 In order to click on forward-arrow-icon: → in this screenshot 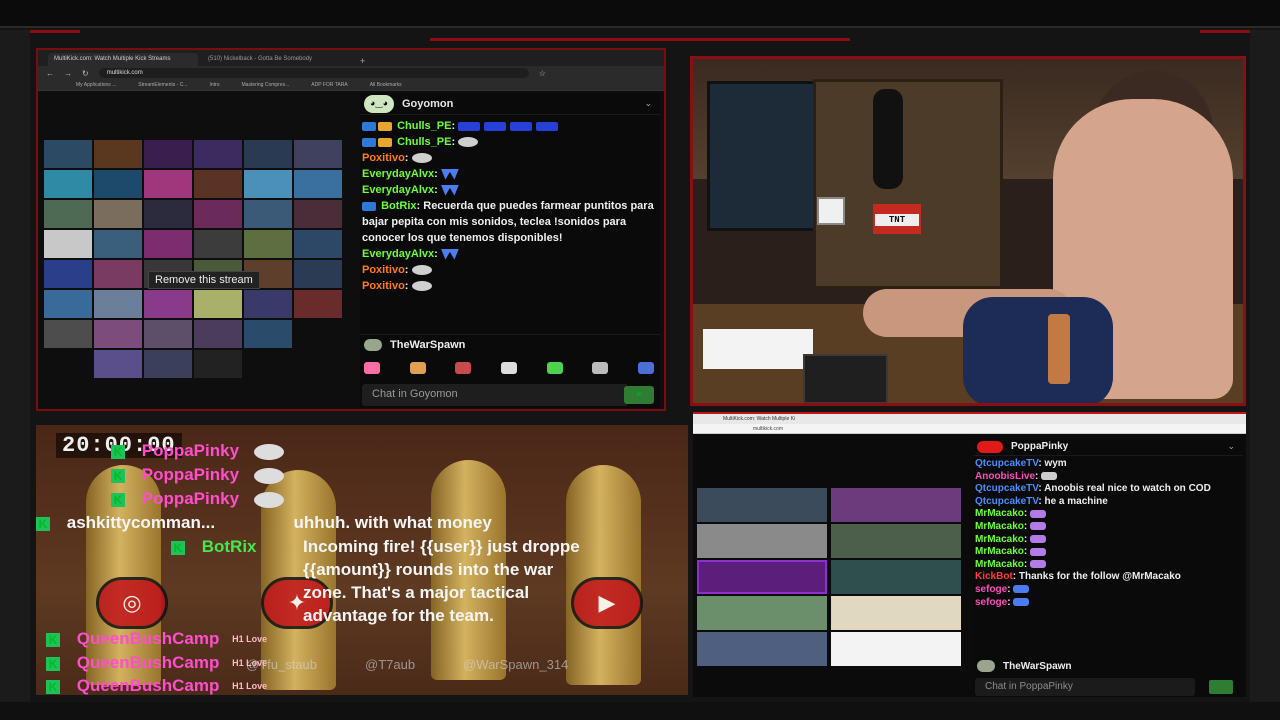, I will do `click(68, 73)`.